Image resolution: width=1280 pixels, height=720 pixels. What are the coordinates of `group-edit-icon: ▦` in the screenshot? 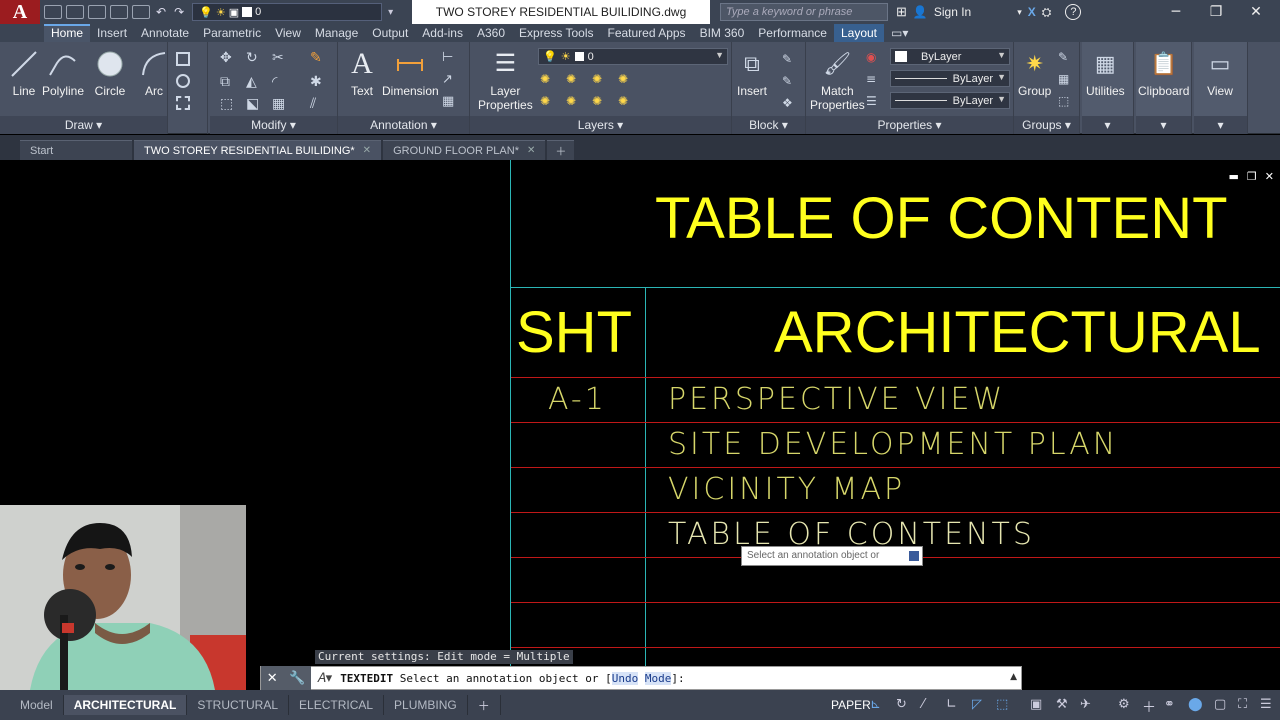 It's located at (1065, 79).